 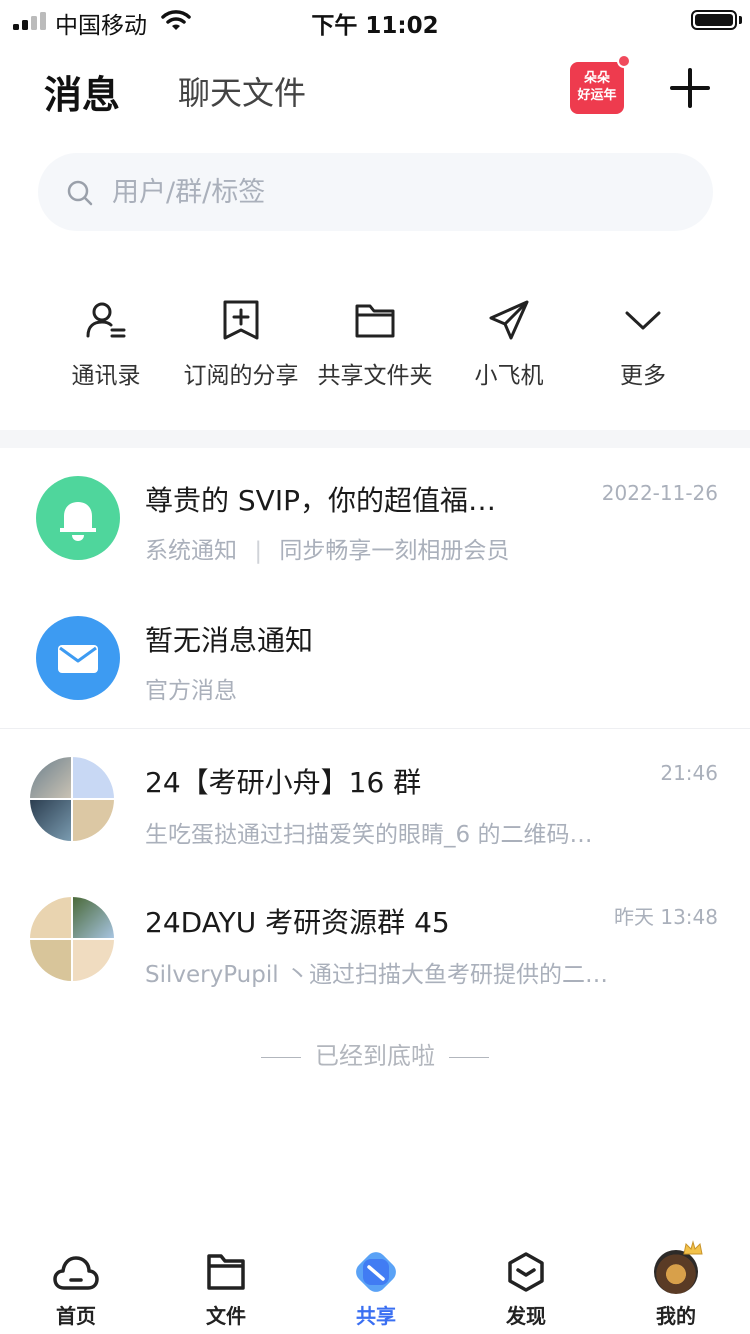 What do you see at coordinates (624, 61) in the screenshot?
I see `notification-dot` at bounding box center [624, 61].